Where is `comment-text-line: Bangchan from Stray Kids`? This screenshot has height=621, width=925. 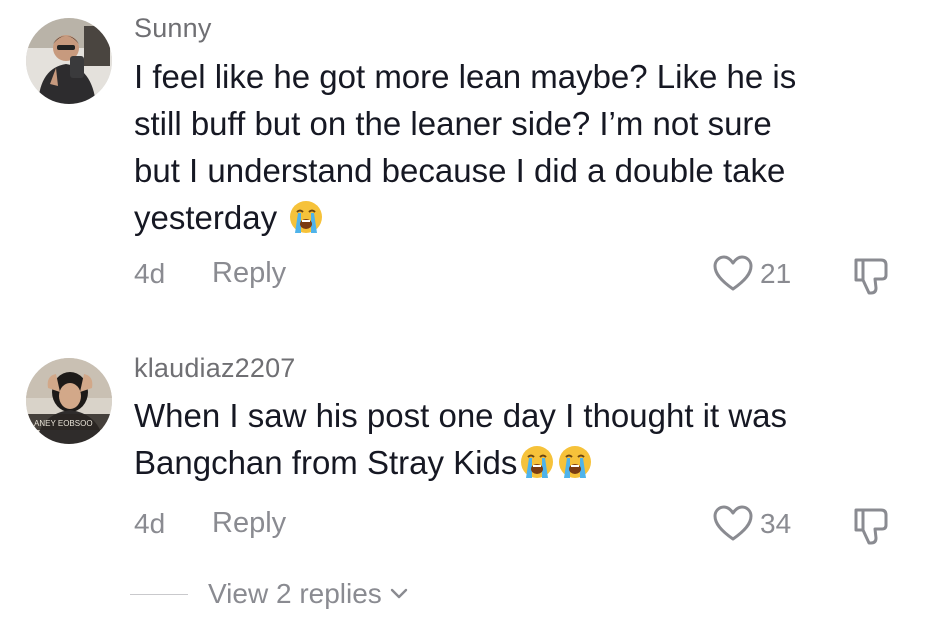
comment-text-line: Bangchan from Stray Kids is located at coordinates (326, 462).